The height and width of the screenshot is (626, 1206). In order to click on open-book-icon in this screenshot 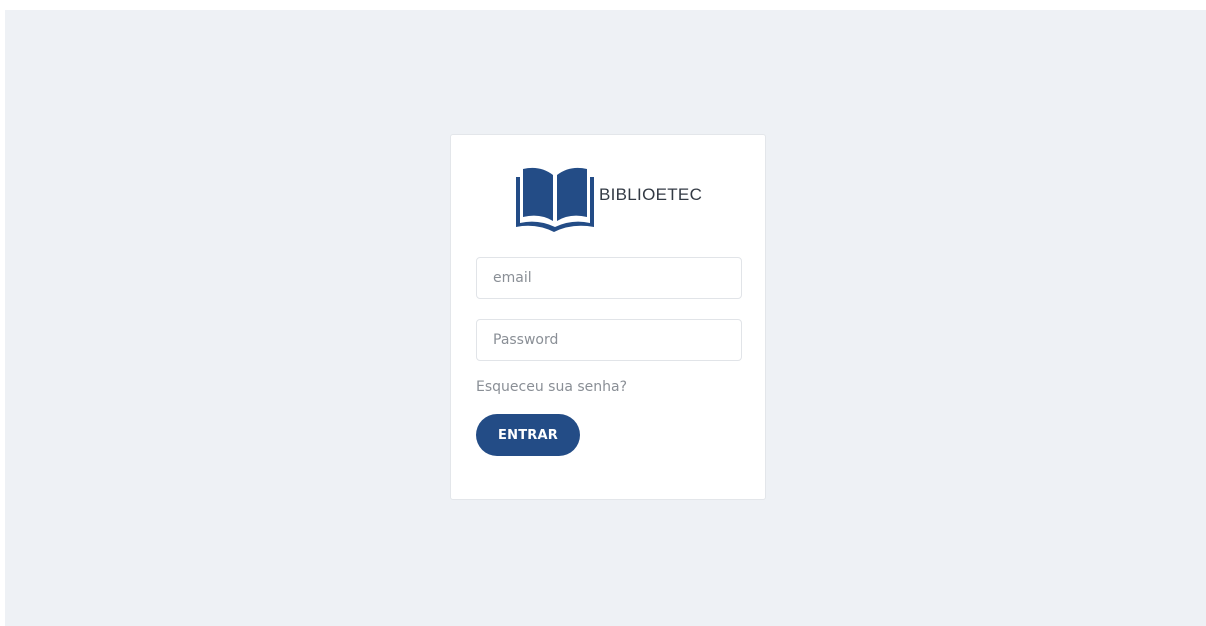, I will do `click(555, 199)`.